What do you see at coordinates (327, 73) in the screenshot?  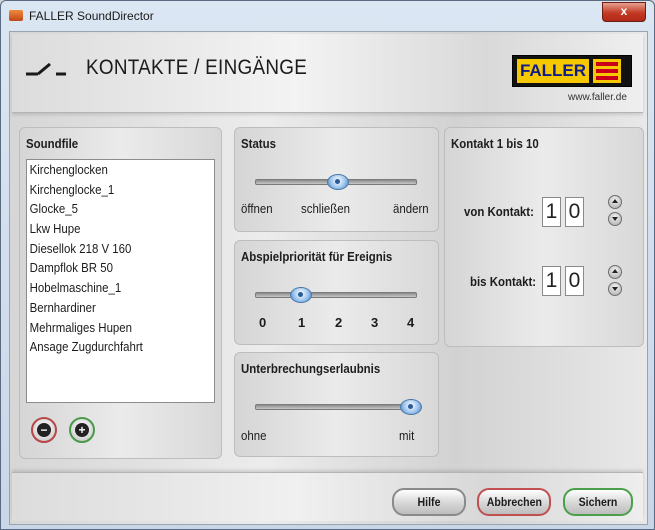 I see `header: KONTAKTE / EINGÄNGE FALLER www.faller.de` at bounding box center [327, 73].